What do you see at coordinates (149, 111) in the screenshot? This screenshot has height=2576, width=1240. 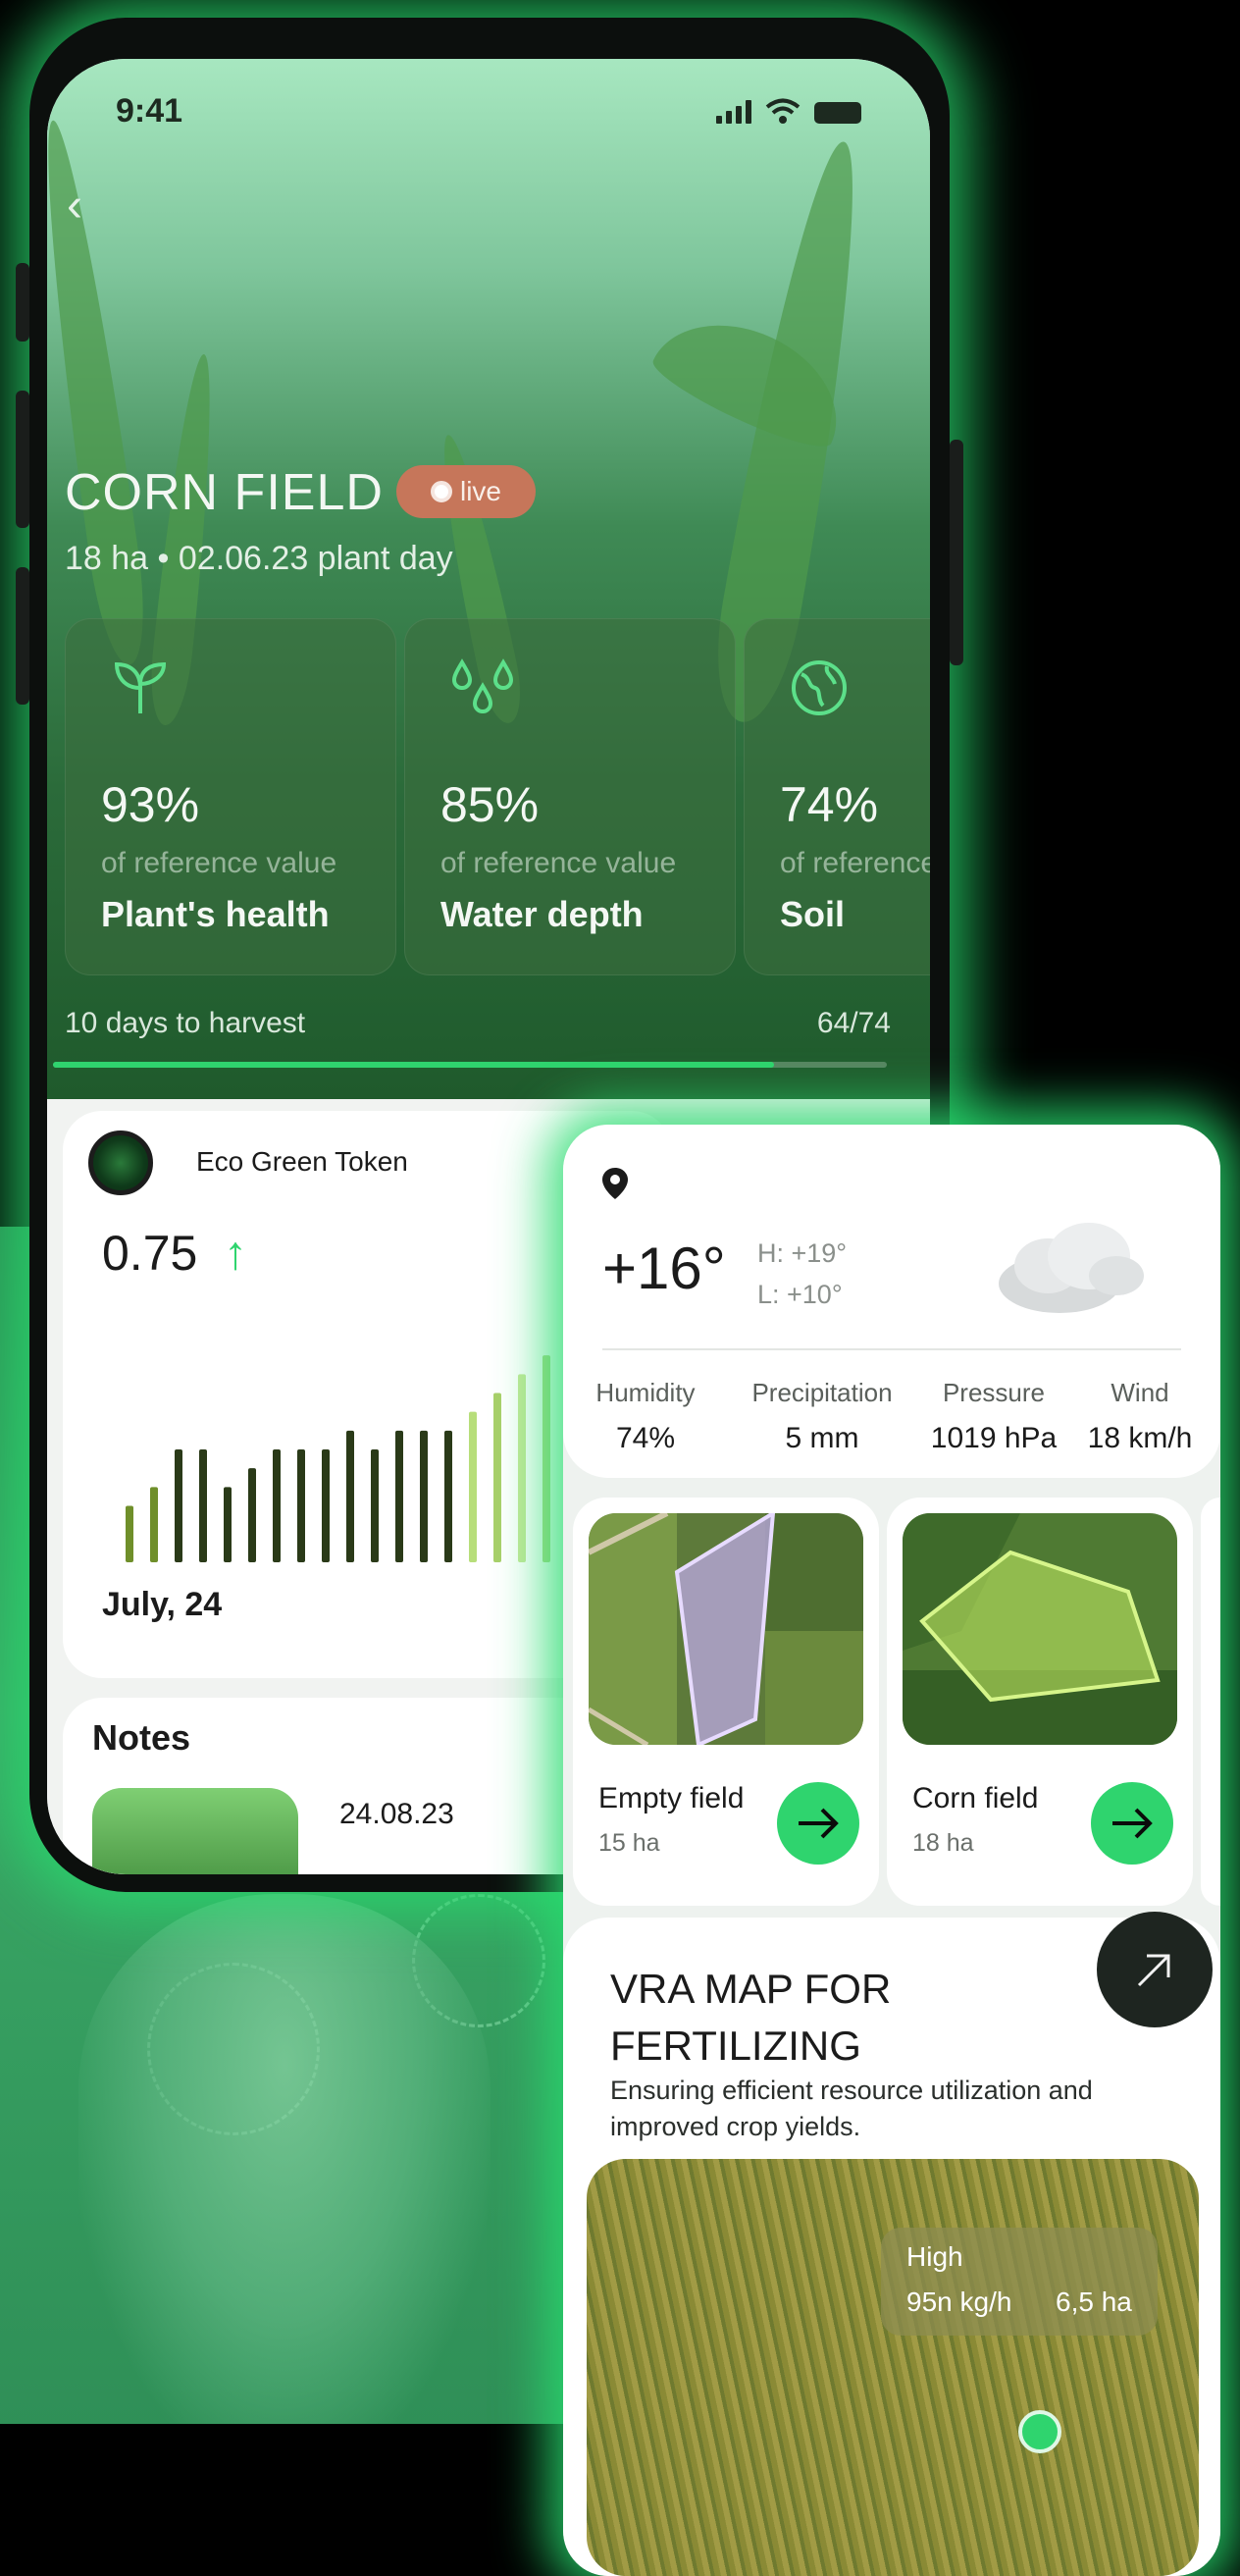 I see `status-time: 9:41` at bounding box center [149, 111].